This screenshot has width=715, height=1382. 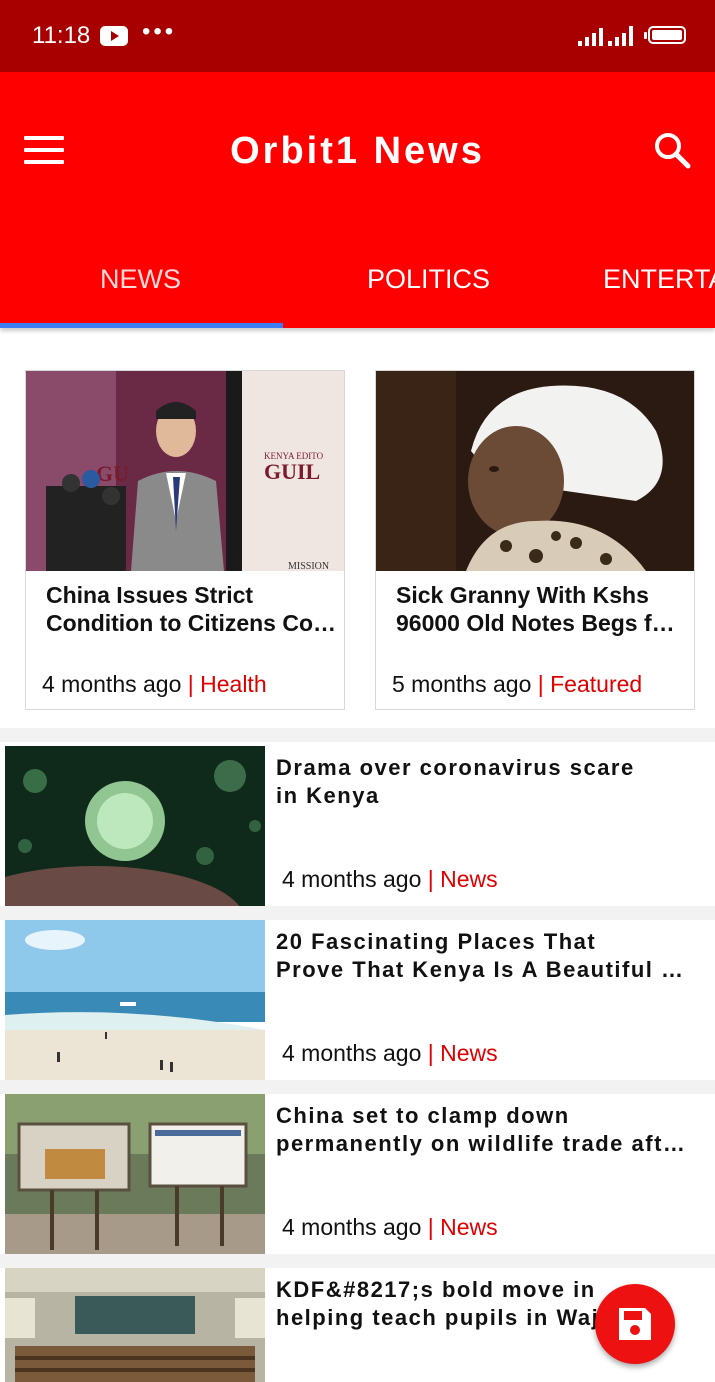 I want to click on save-icon, so click(x=635, y=1324).